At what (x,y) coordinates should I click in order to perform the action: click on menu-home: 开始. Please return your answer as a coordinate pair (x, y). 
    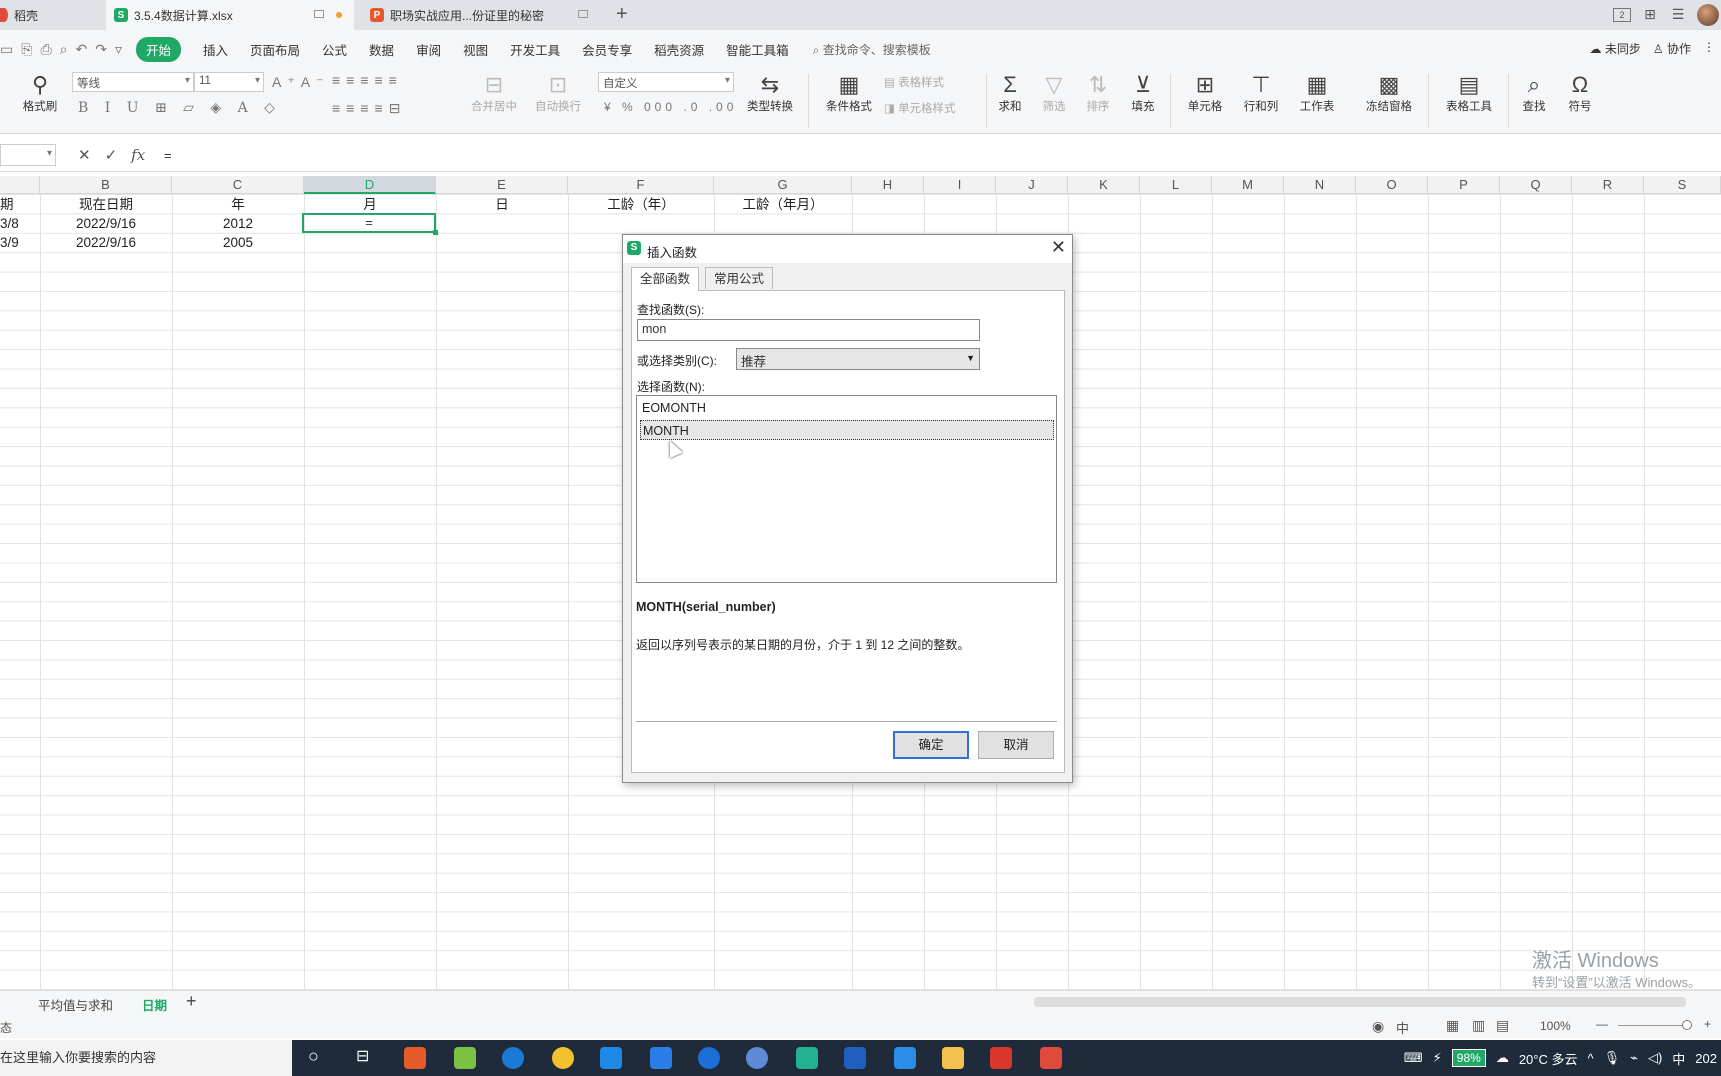
    Looking at the image, I should click on (158, 49).